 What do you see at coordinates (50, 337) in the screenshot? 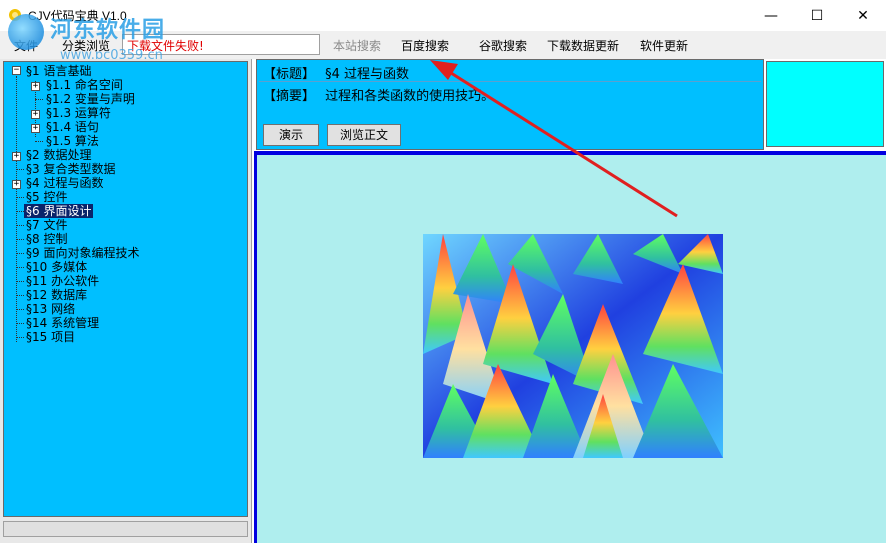
I see `tree-node-15: §15 项目` at bounding box center [50, 337].